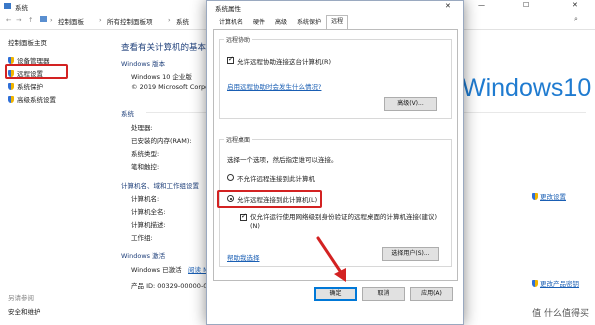 The image size is (595, 325). Describe the element at coordinates (143, 256) in the screenshot. I see `activation-heading: Windows 激活` at that location.